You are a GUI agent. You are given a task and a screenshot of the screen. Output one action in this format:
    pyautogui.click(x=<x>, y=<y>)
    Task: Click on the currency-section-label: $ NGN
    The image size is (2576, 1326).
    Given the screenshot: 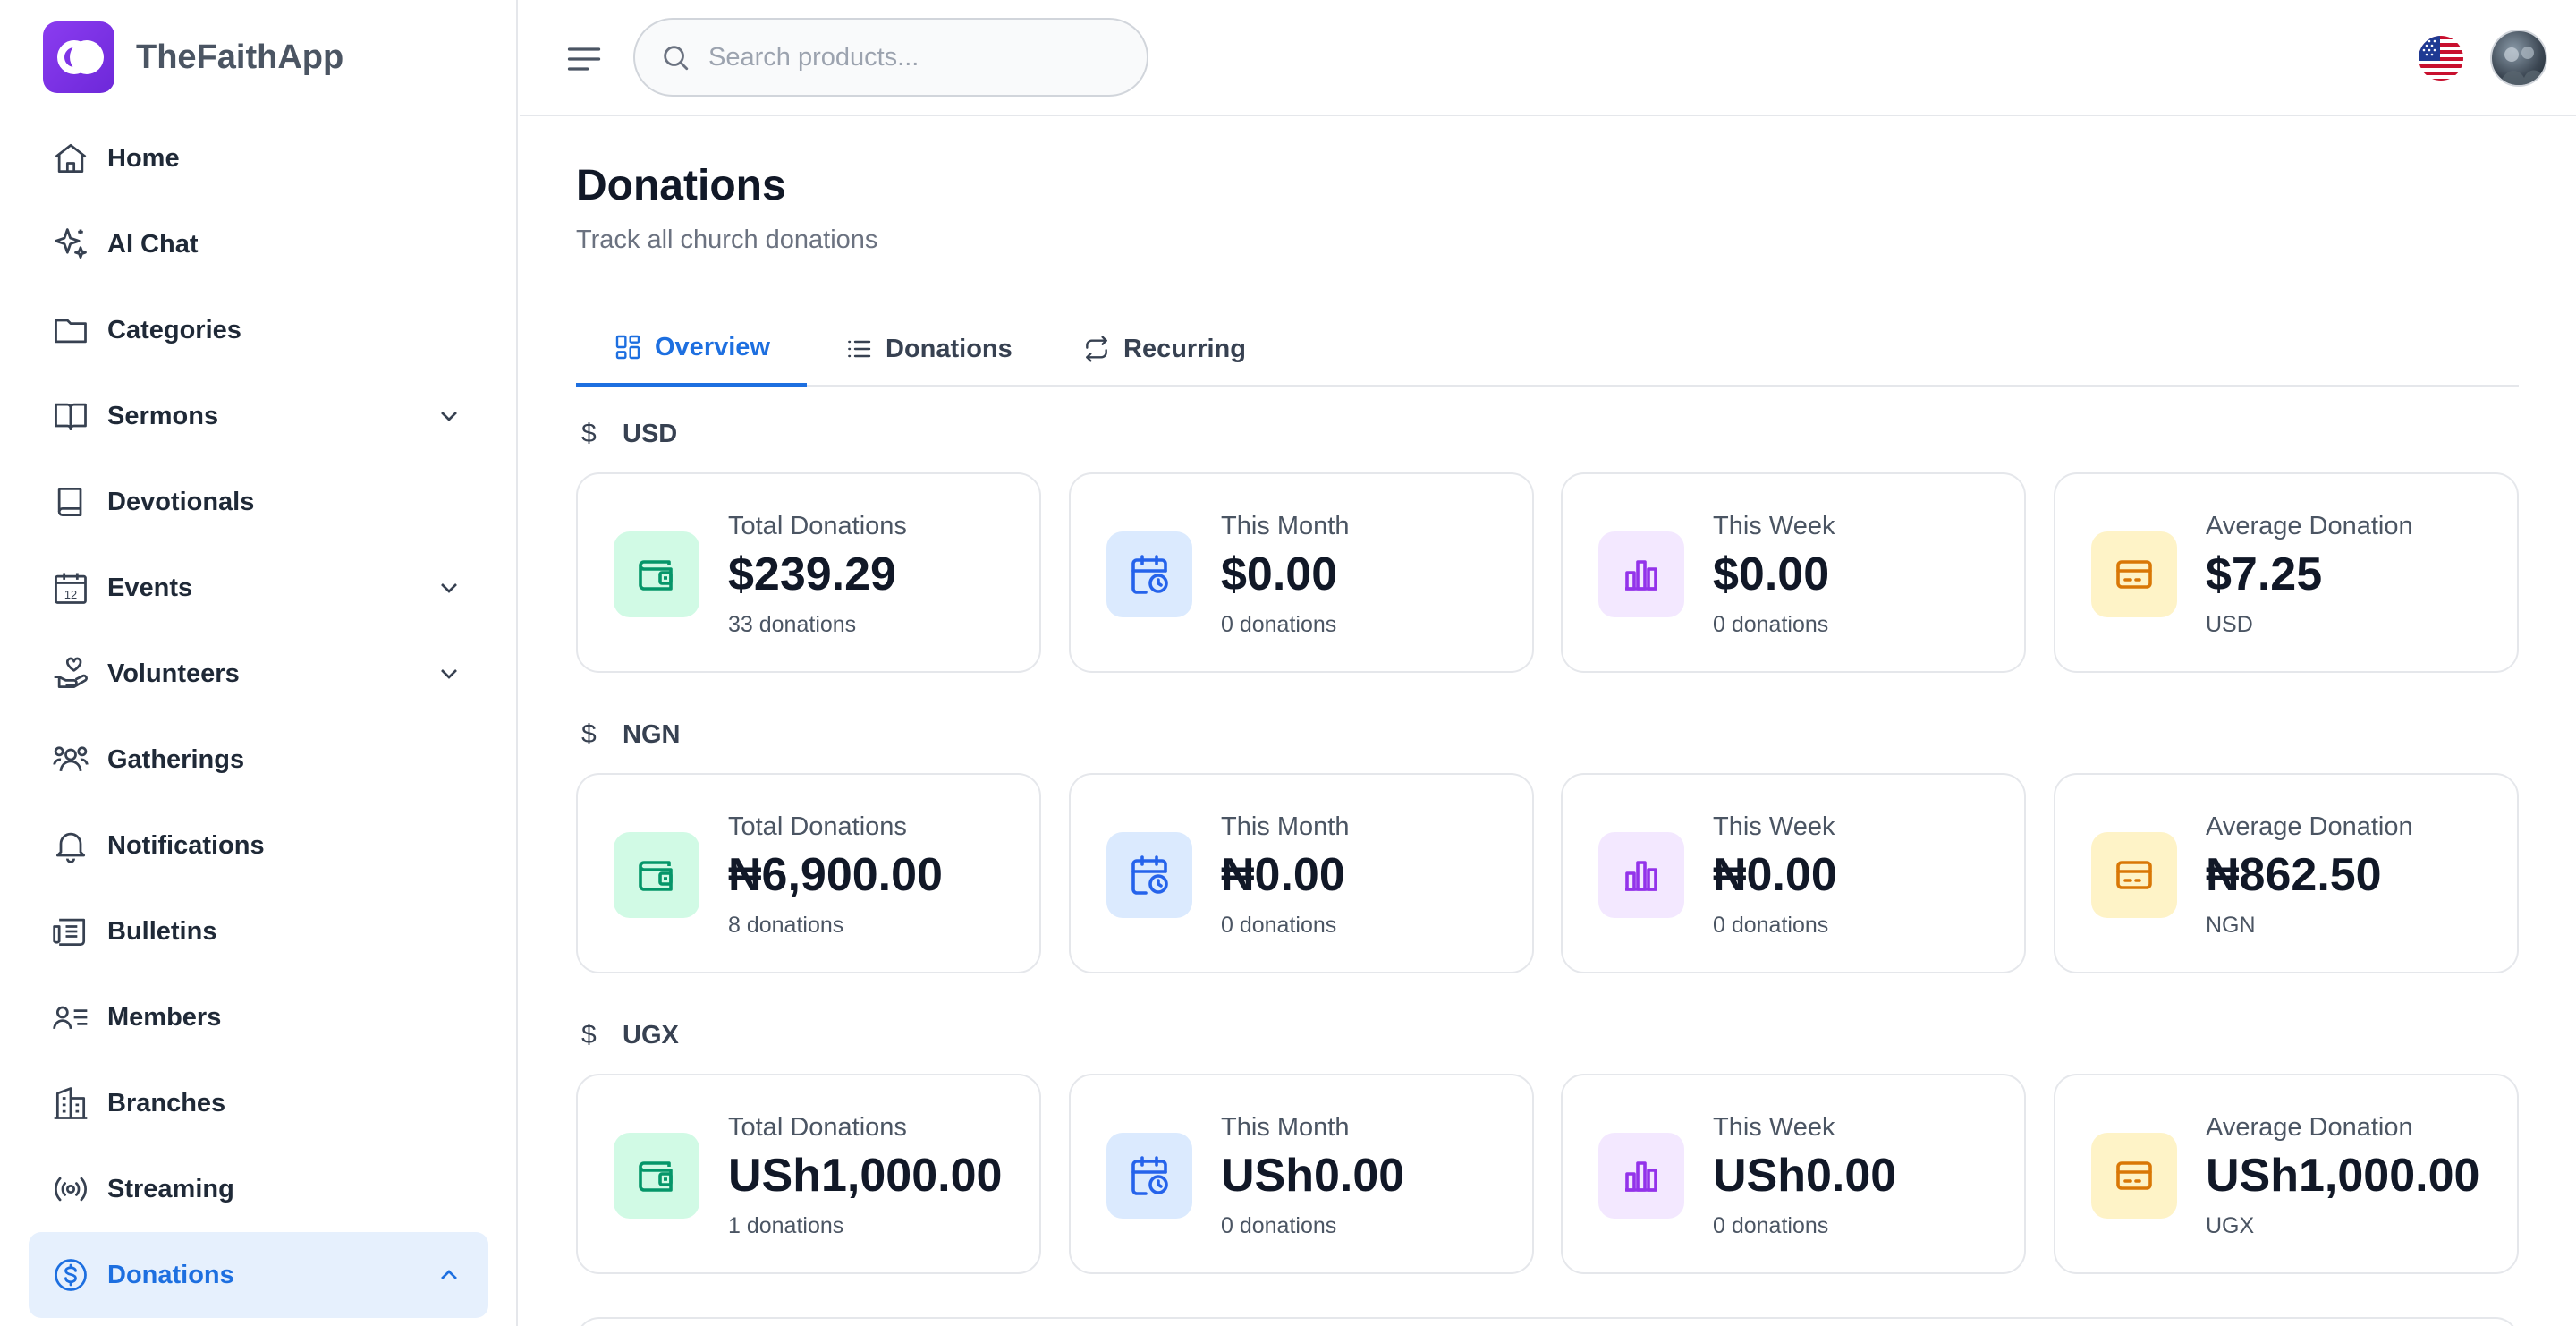 What is the action you would take?
    pyautogui.click(x=628, y=734)
    